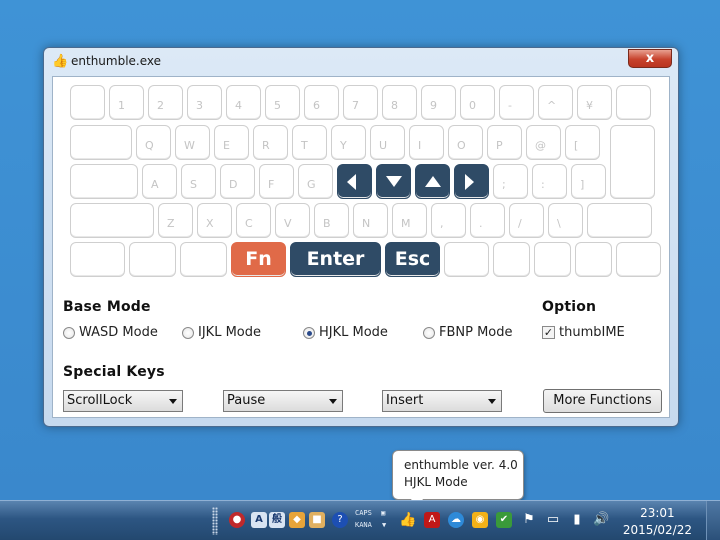  I want to click on key-[: [, so click(582, 142).